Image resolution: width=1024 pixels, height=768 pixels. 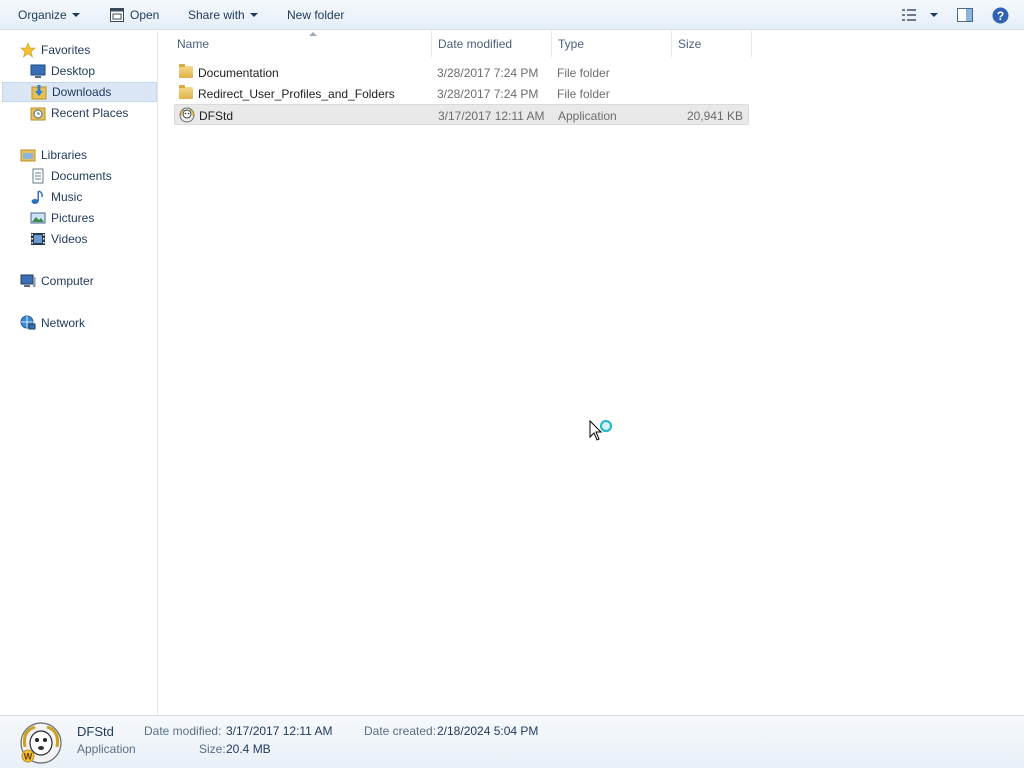 I want to click on help-icon: ?, so click(x=1000, y=15).